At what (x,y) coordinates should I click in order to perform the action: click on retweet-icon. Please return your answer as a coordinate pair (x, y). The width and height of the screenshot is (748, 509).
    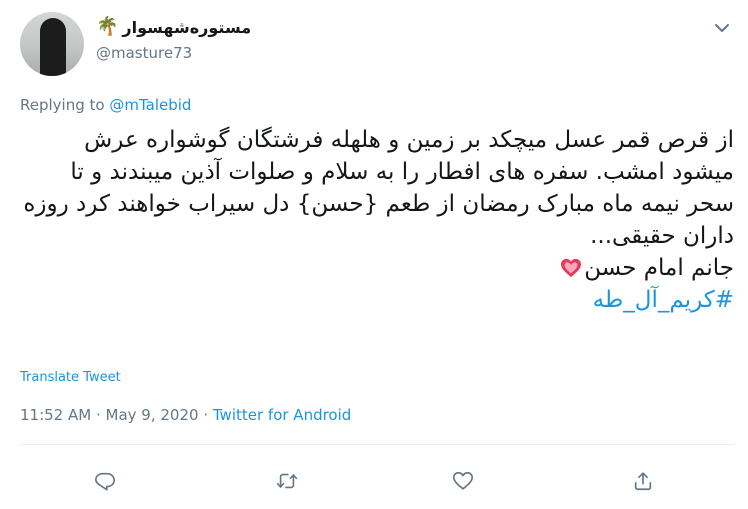
    Looking at the image, I should click on (287, 481).